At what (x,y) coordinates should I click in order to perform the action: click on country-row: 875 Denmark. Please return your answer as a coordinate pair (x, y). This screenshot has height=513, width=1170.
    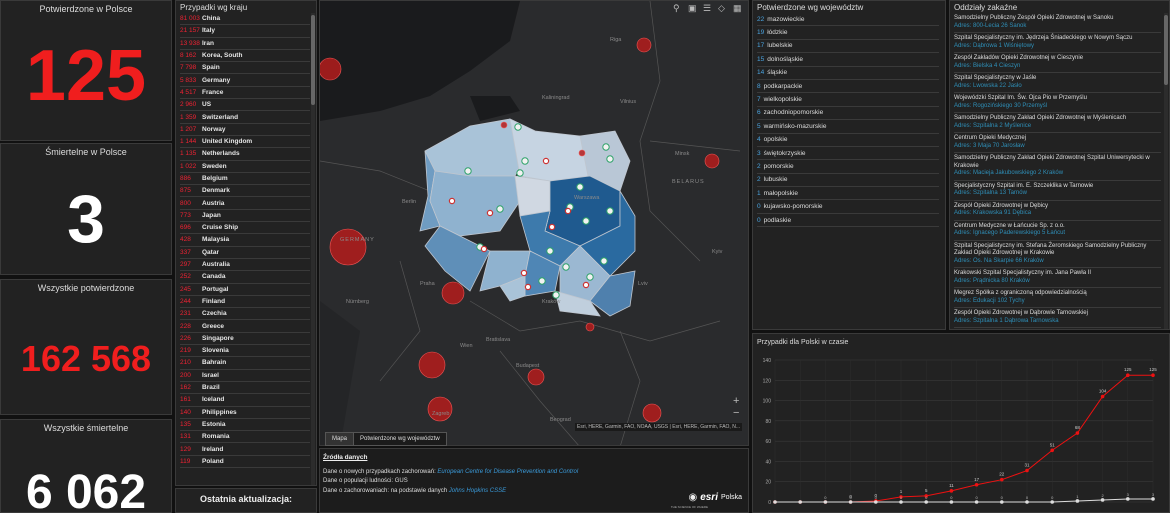
    Looking at the image, I should click on (245, 191).